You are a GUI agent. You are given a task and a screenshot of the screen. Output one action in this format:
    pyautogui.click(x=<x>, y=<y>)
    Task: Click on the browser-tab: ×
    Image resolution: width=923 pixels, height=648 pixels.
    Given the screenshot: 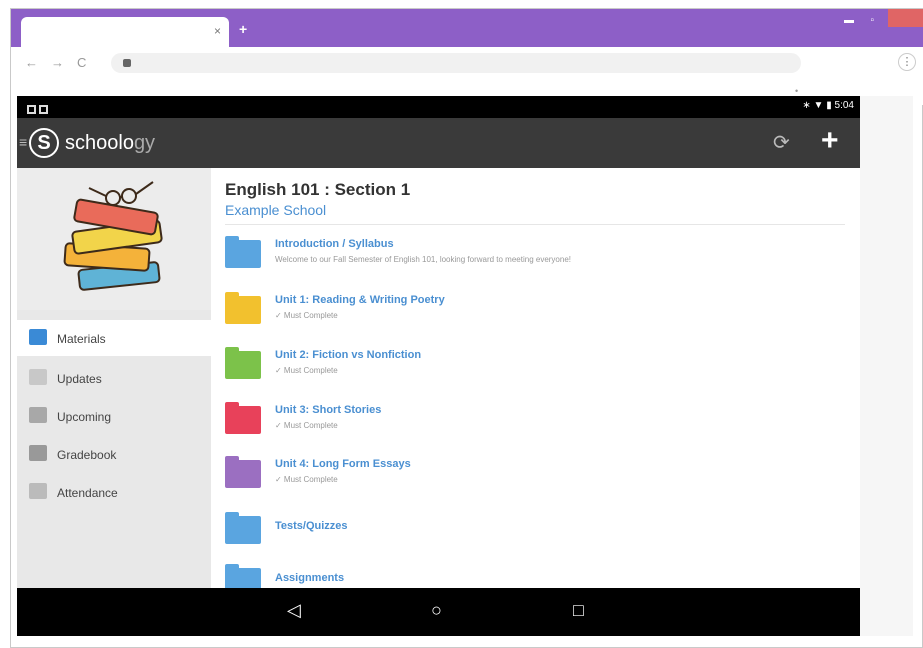 What is the action you would take?
    pyautogui.click(x=125, y=32)
    